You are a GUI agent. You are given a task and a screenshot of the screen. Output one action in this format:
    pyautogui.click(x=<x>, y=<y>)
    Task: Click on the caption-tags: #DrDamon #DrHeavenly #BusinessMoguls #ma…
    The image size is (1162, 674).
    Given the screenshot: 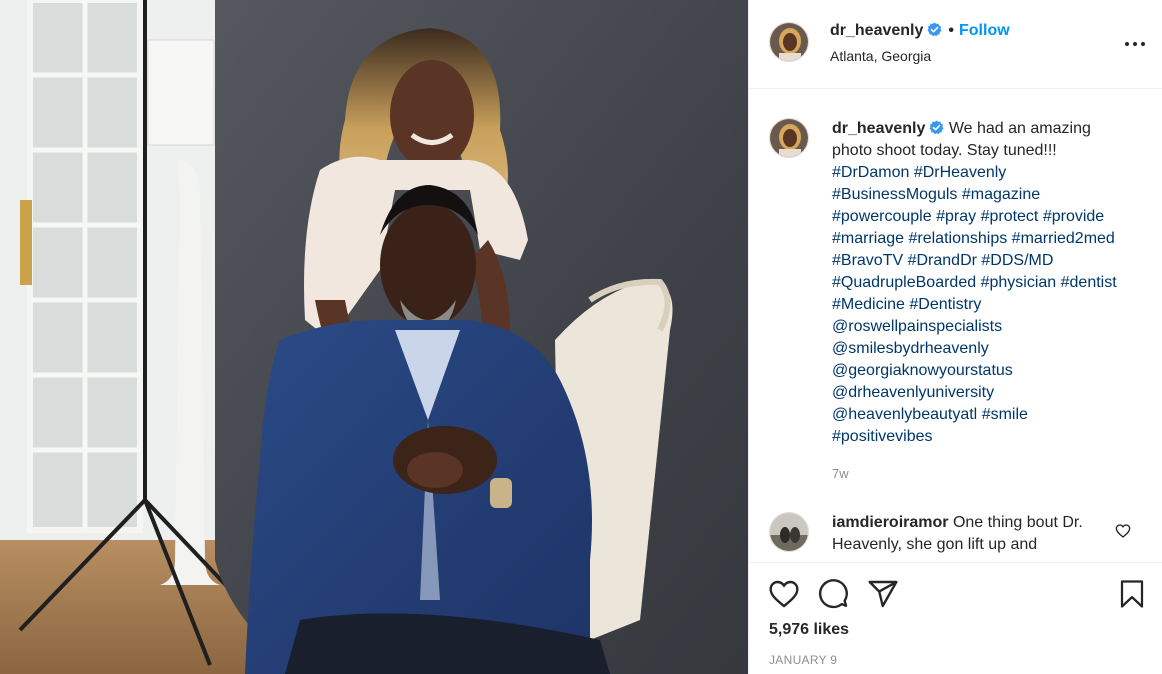 What is the action you would take?
    pyautogui.click(x=974, y=304)
    